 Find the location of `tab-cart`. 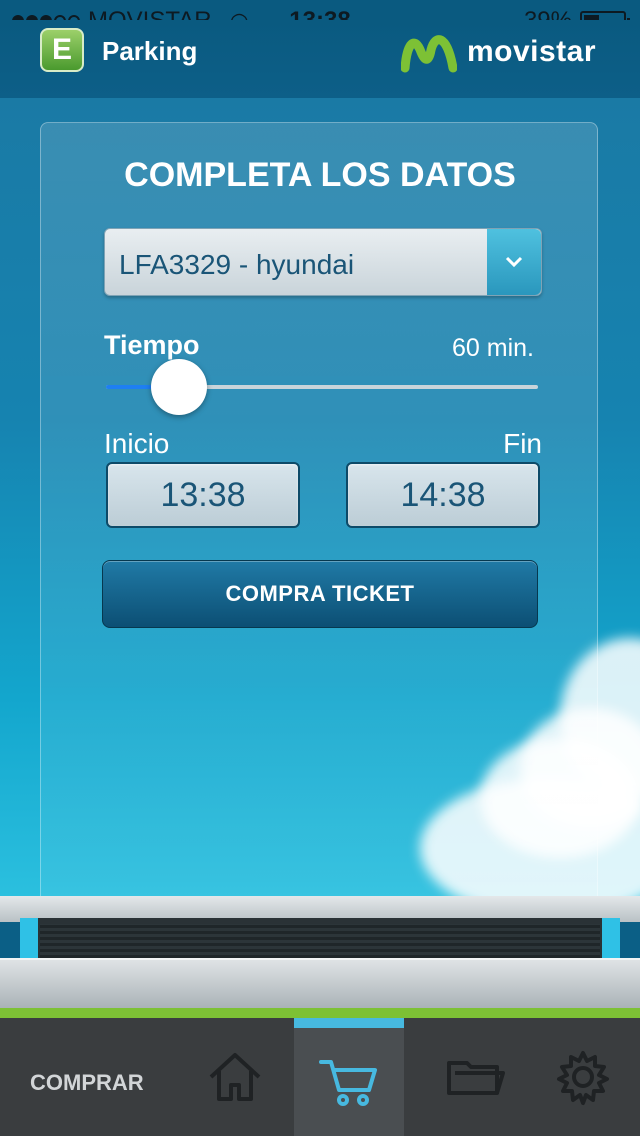

tab-cart is located at coordinates (349, 1077).